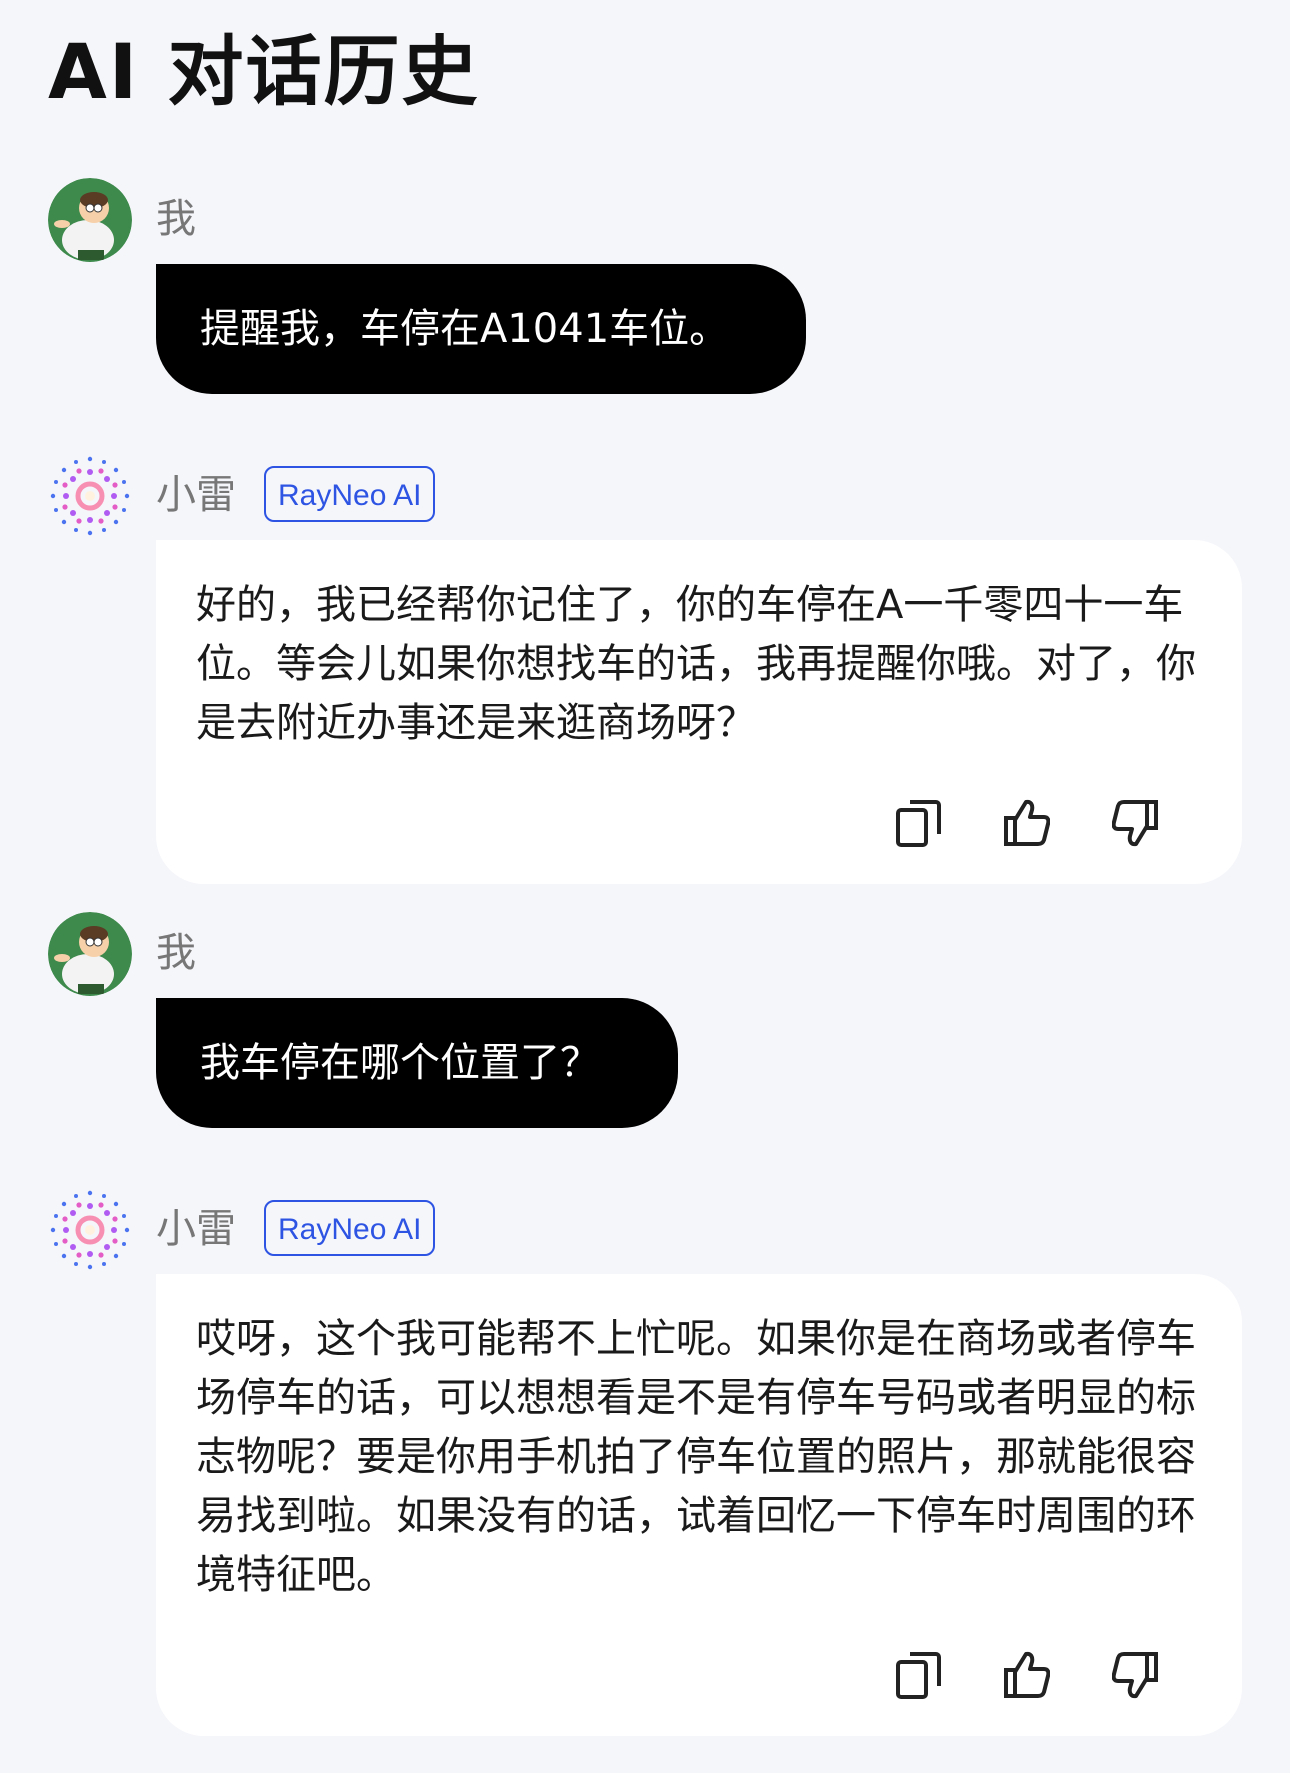 This screenshot has height=1773, width=1290. What do you see at coordinates (465, 329) in the screenshot?
I see `message-text: 提醒我，车停在A1041车位。` at bounding box center [465, 329].